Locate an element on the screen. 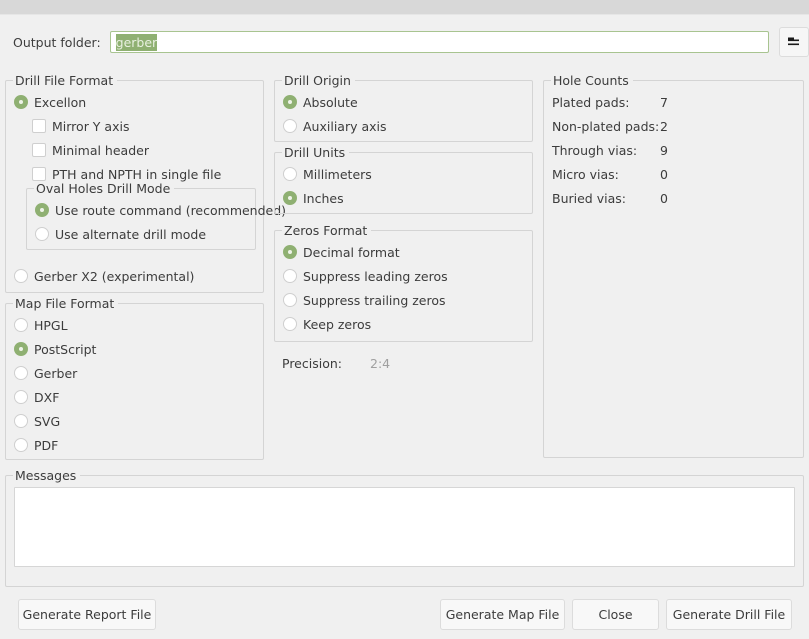 The width and height of the screenshot is (809, 639). buried-vias-label: Buried vias: is located at coordinates (589, 198).